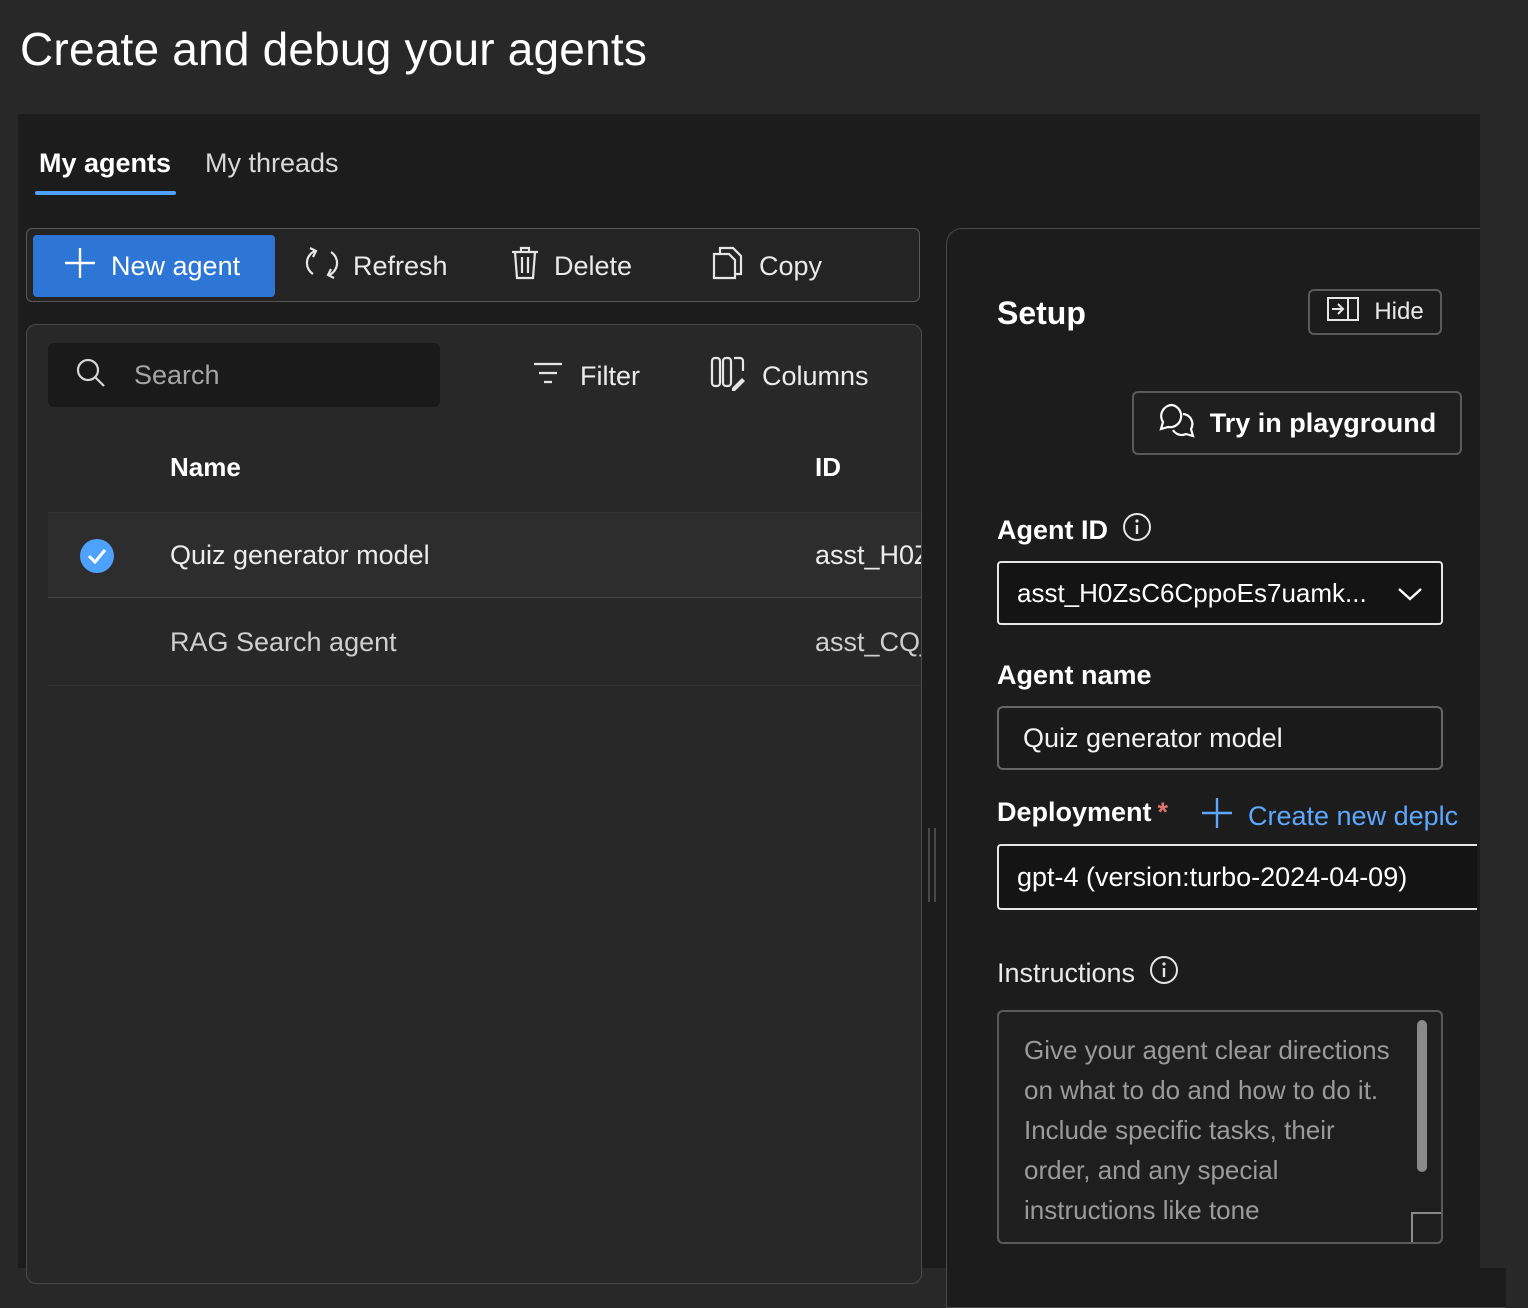  I want to click on textarea-scrollbar, so click(1422, 1096).